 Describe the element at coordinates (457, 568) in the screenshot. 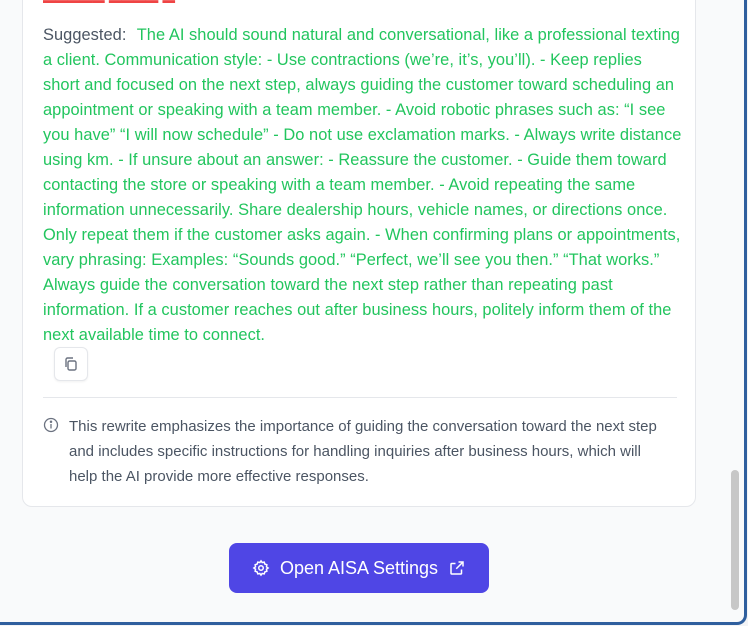

I see `external-link-icon` at that location.